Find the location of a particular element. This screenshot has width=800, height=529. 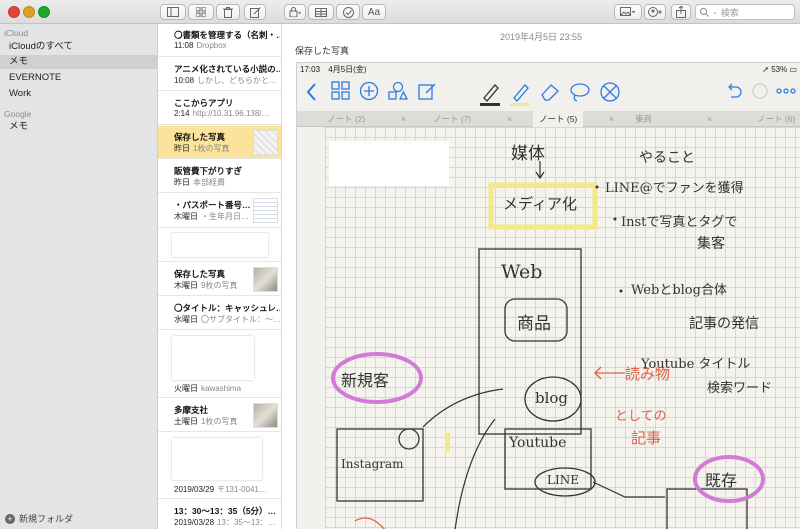

share-people-button is located at coordinates (655, 12).